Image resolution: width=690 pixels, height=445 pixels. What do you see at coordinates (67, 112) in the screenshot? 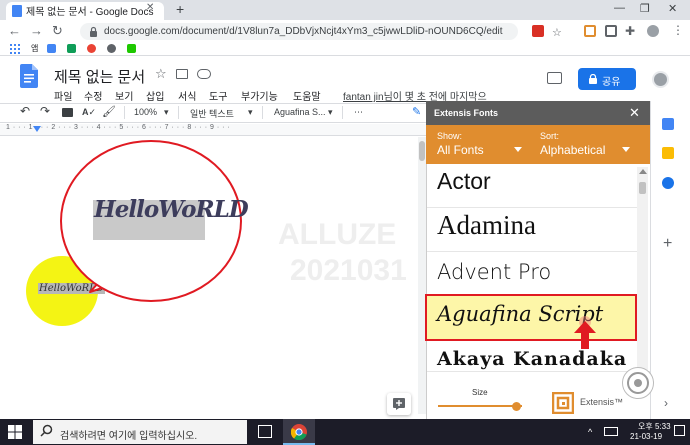
I see `print-icon` at bounding box center [67, 112].